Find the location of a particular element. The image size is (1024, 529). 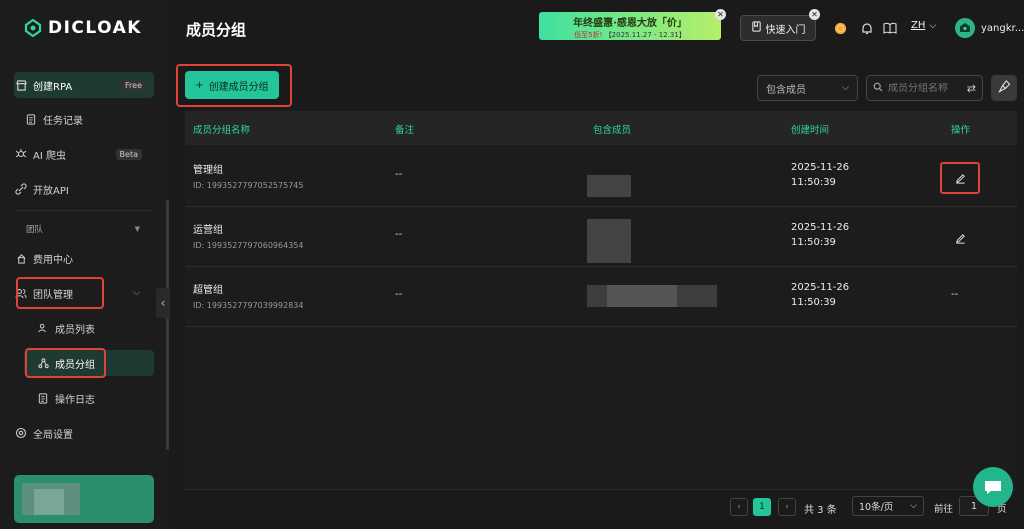

brand-logo: DICLOAK is located at coordinates (83, 28).